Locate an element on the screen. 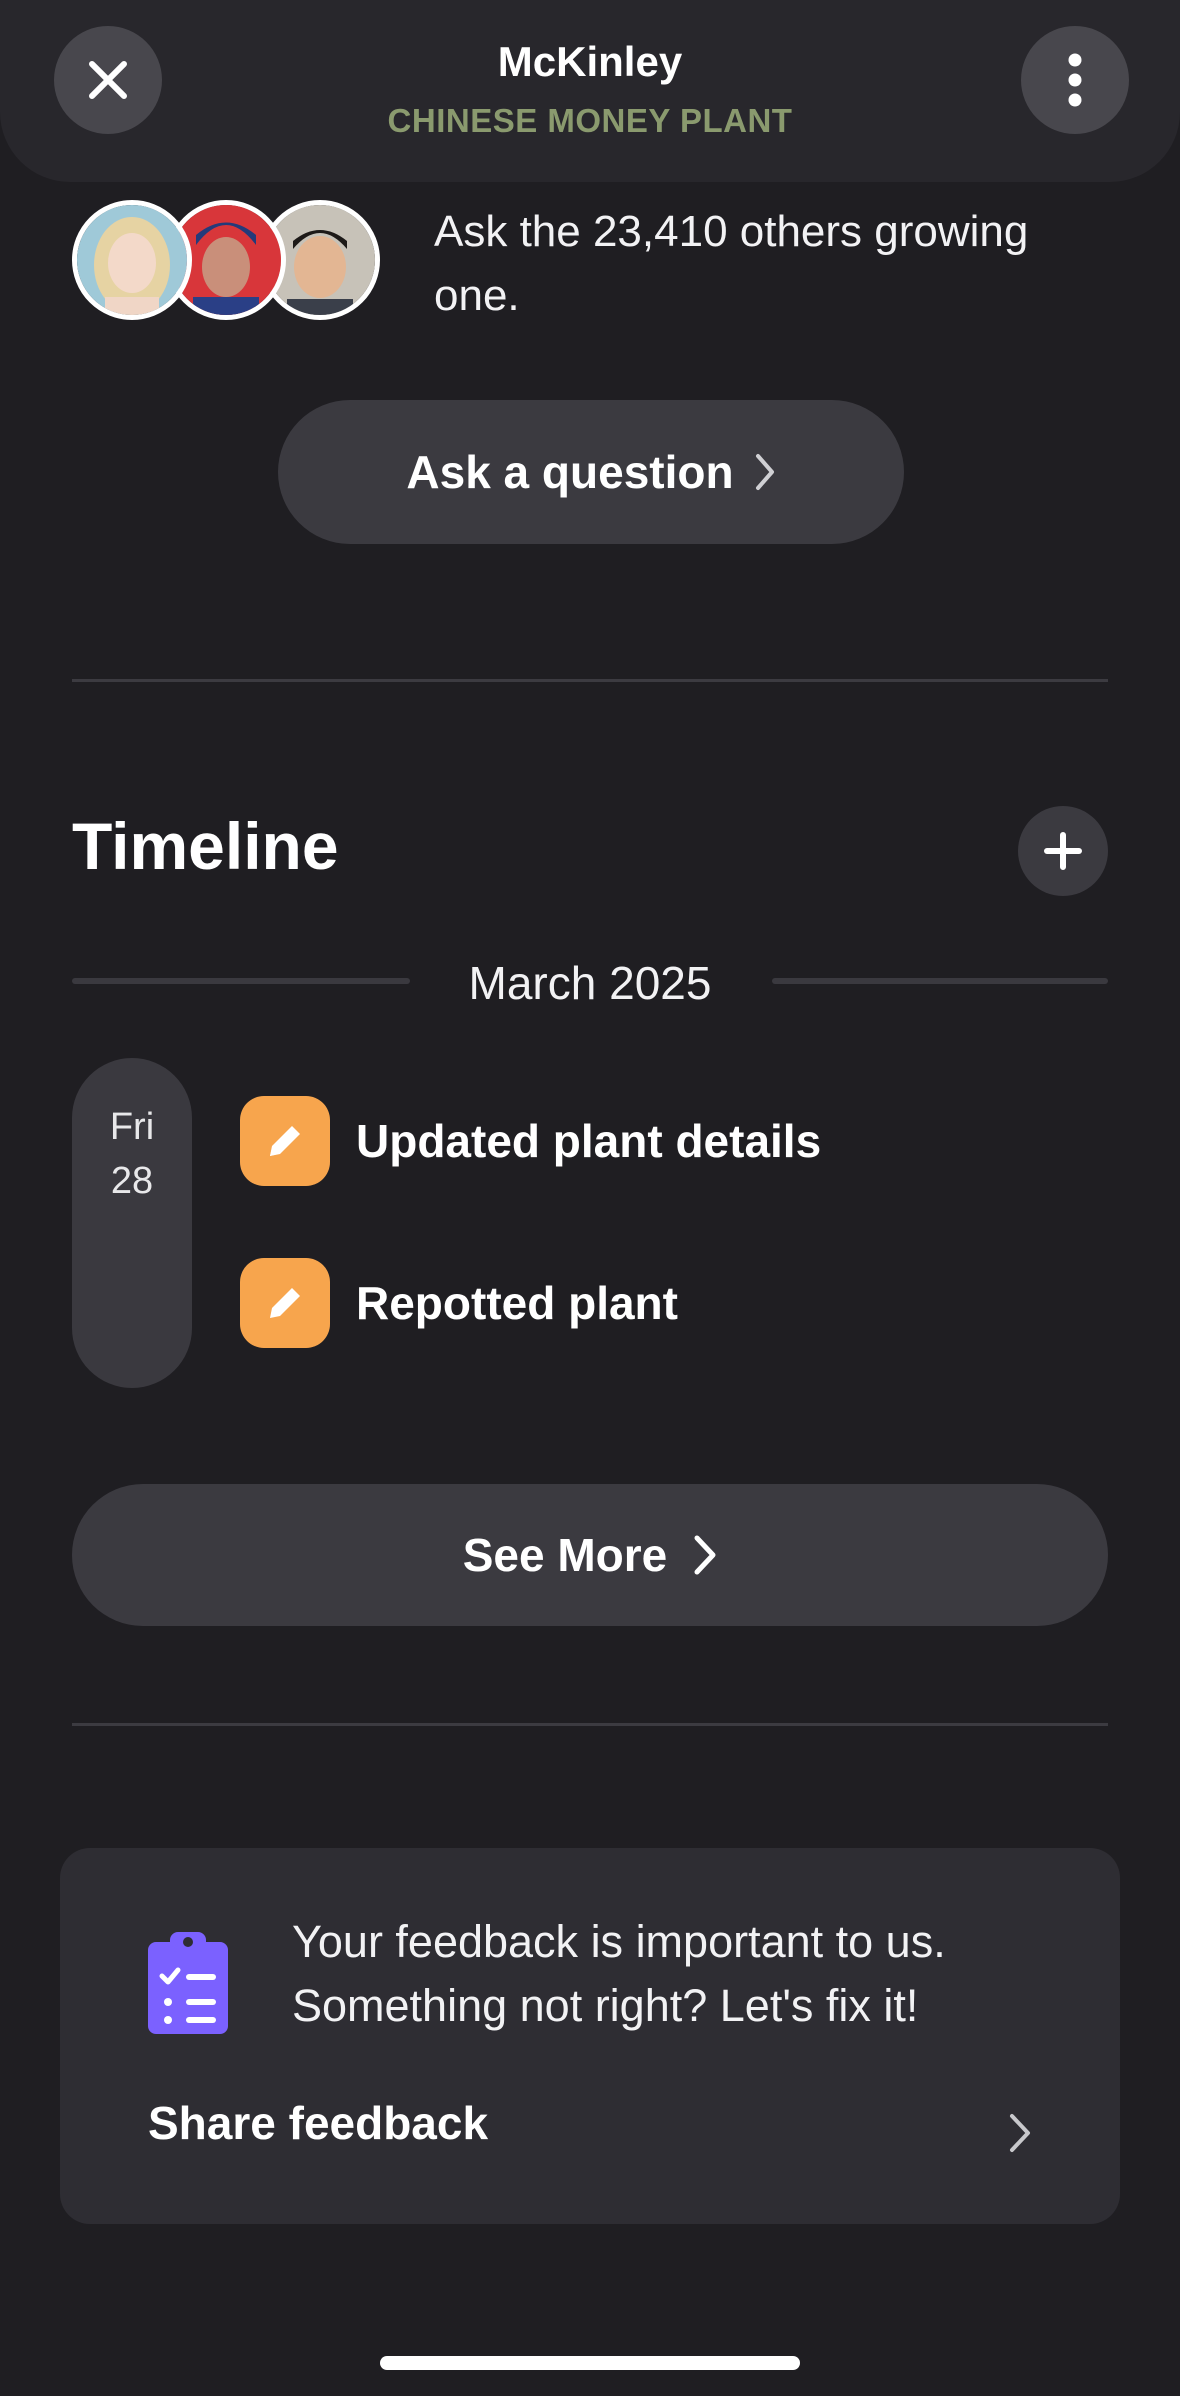 The image size is (1180, 2396). community-avatars is located at coordinates (232, 262).